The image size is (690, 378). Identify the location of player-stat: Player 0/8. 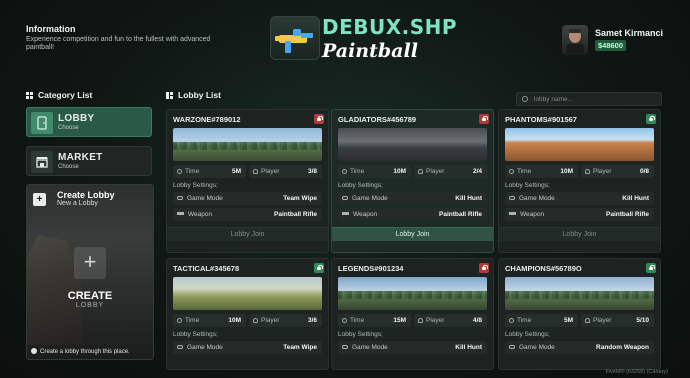
(617, 171).